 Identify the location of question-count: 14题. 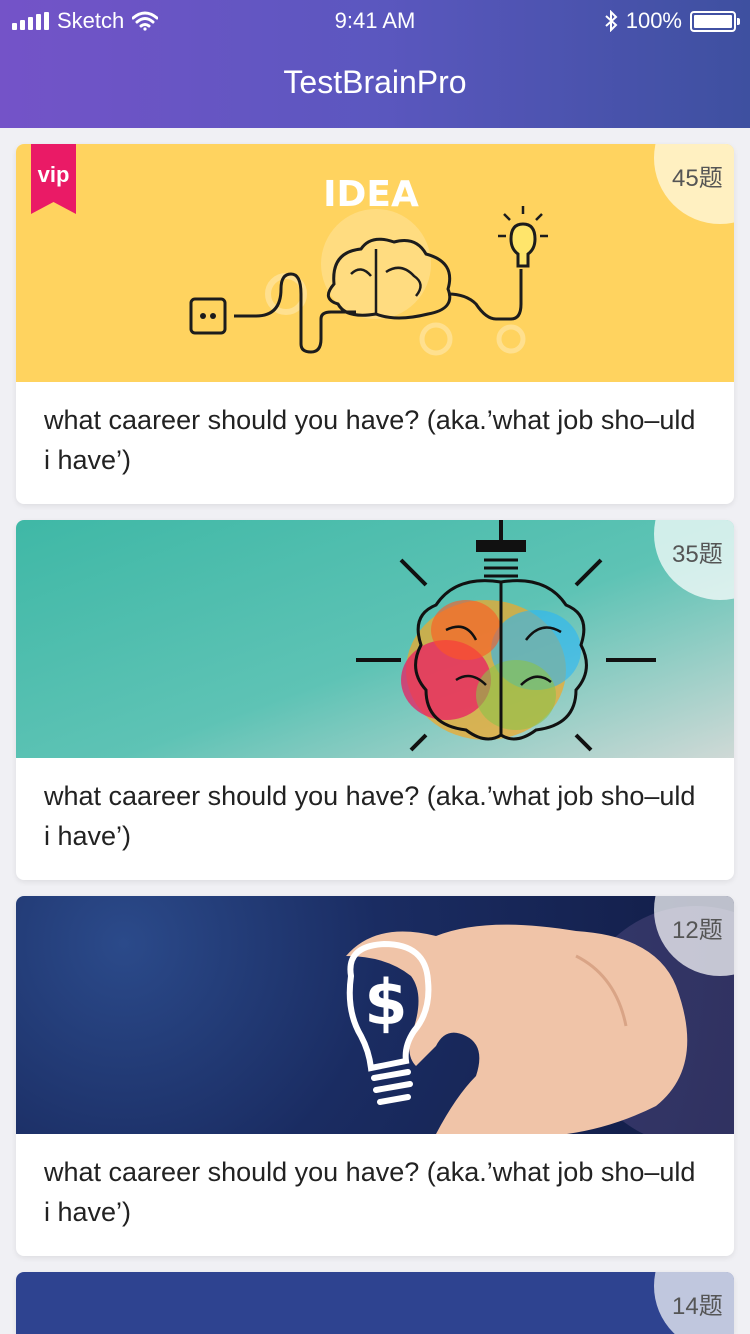
(697, 1306).